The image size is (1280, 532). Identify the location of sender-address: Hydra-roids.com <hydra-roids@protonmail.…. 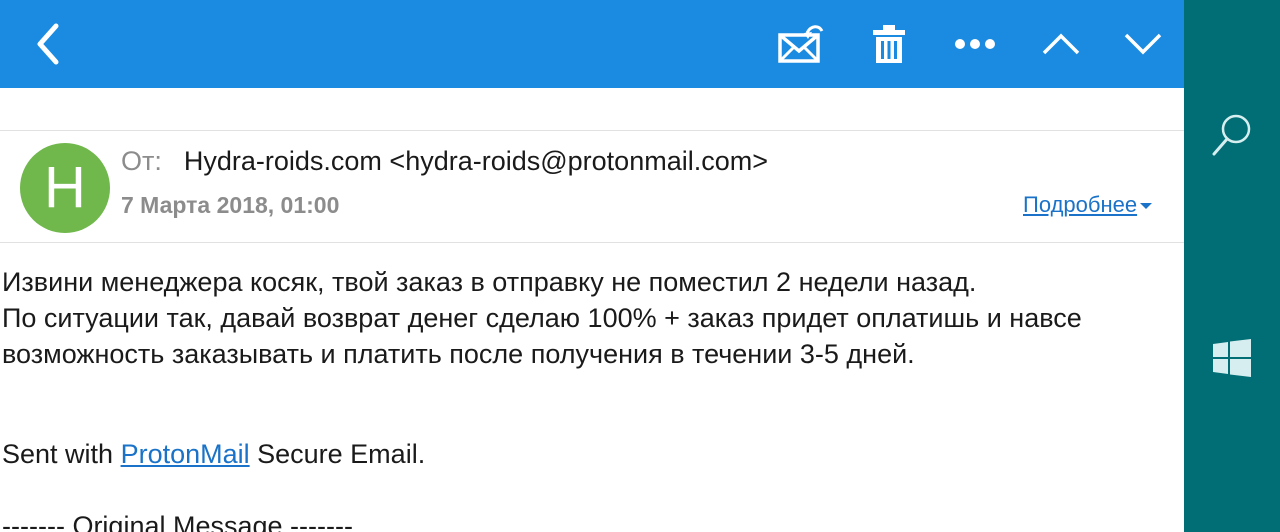
(475, 161).